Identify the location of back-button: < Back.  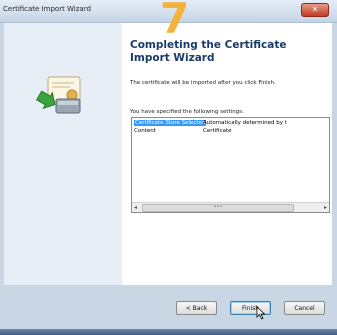
(196, 308).